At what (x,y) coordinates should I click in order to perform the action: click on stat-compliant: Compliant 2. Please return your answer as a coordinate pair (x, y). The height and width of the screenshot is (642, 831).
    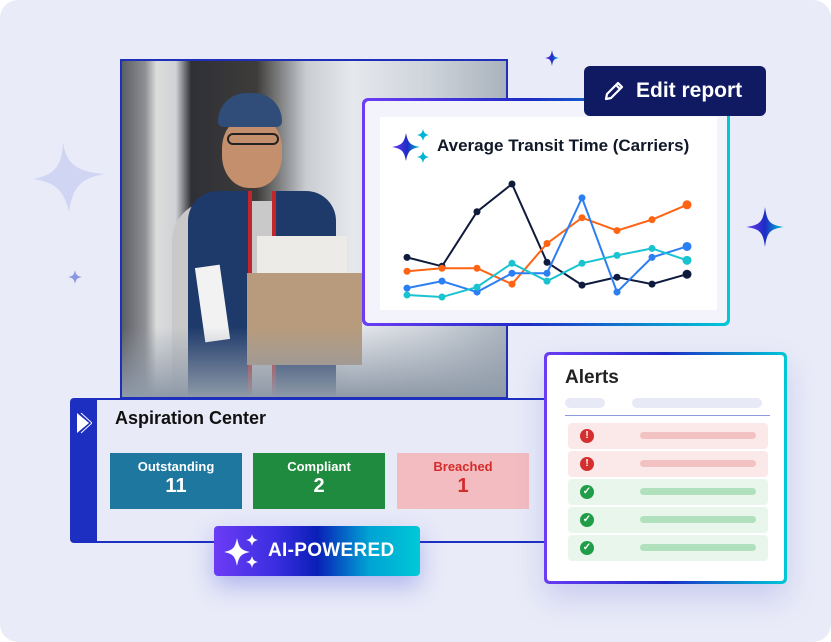
    Looking at the image, I should click on (319, 481).